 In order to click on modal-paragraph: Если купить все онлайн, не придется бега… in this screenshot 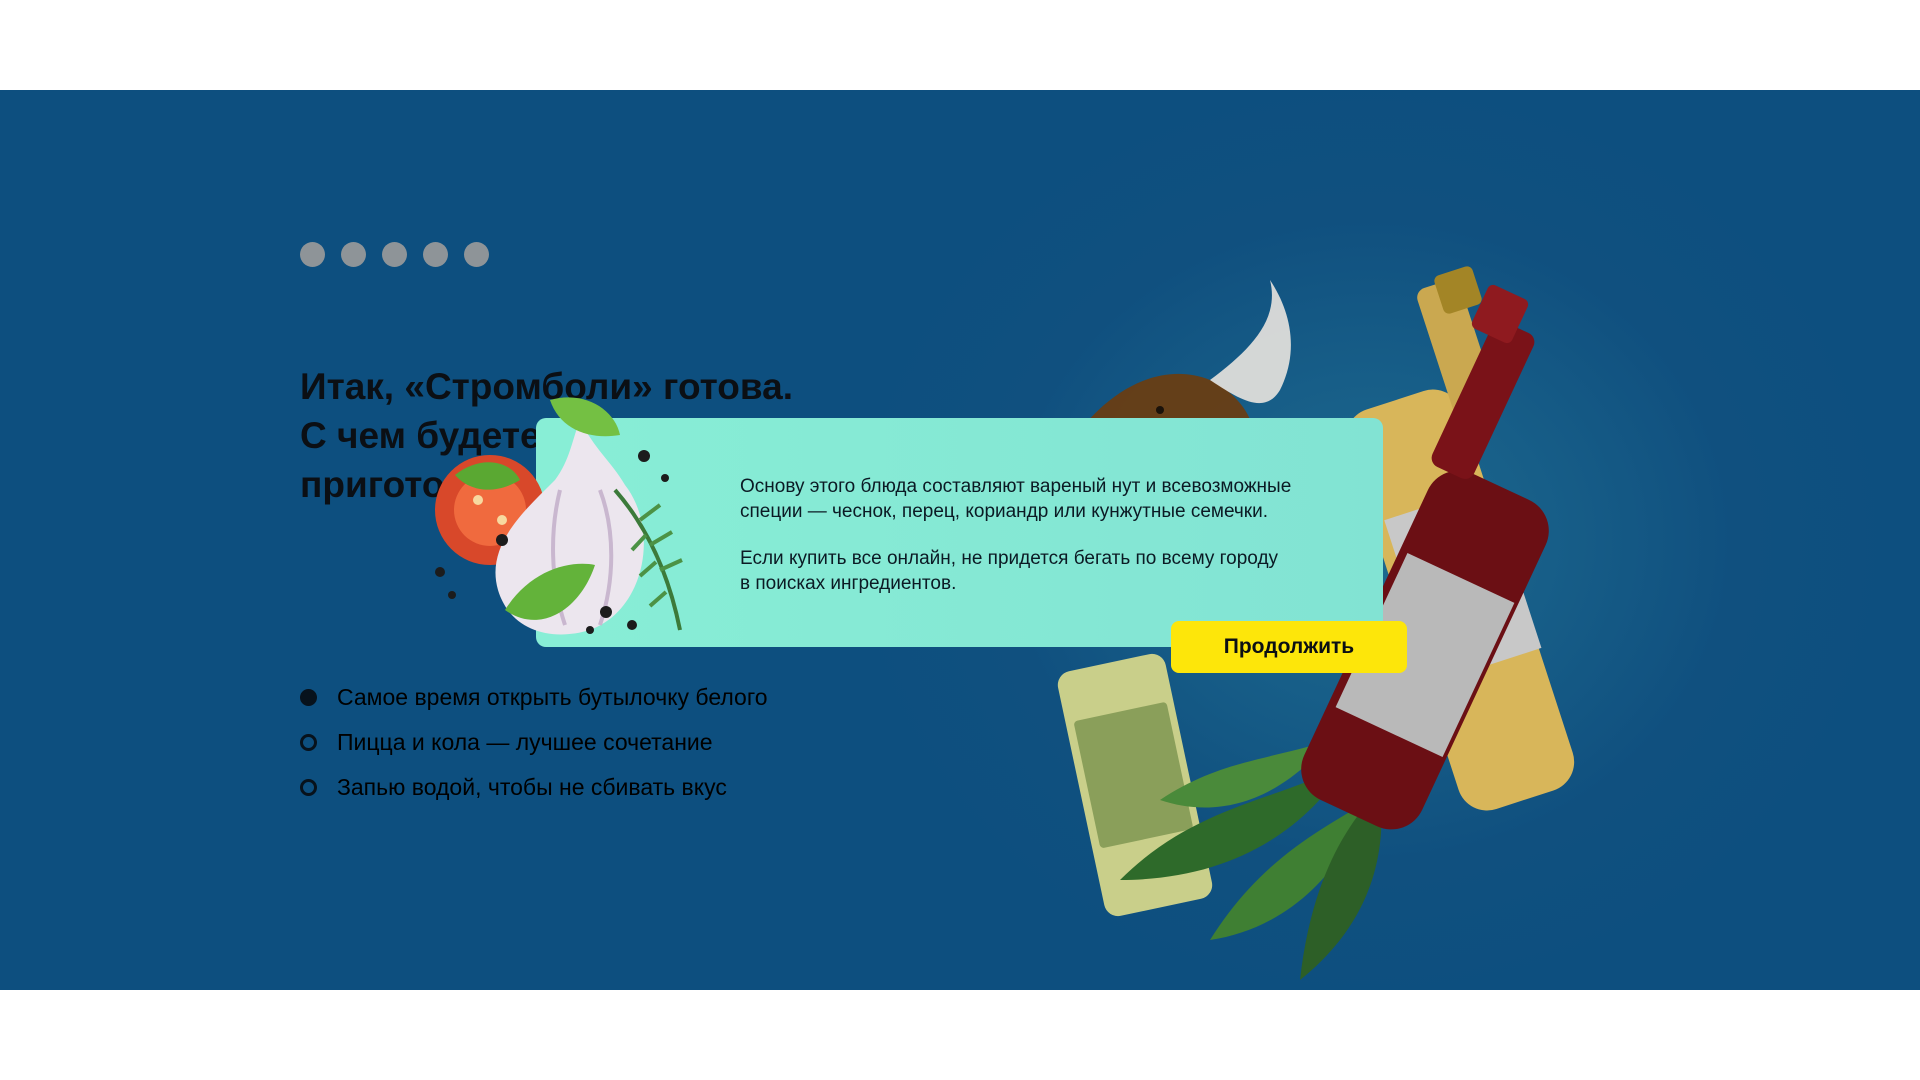, I will do `click(1050, 571)`.